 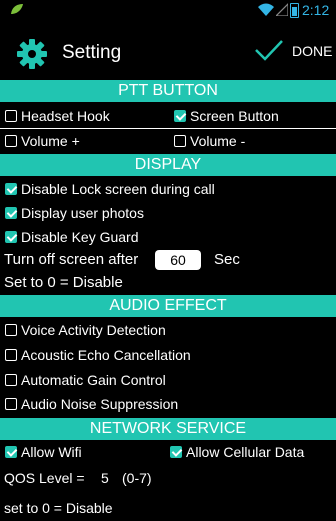 I want to click on section-network-service: NETWORK SERVICE, so click(x=168, y=429).